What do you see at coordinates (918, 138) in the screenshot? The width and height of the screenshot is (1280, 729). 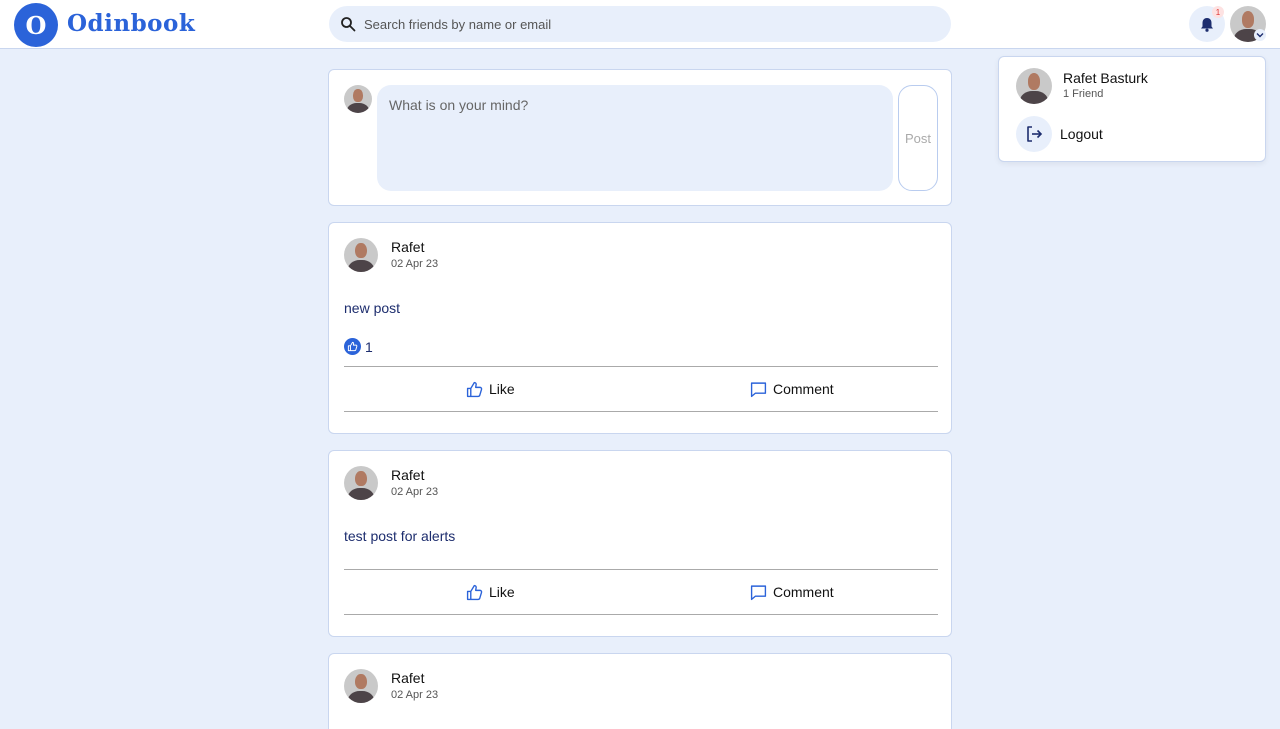 I see `post-button: Post` at bounding box center [918, 138].